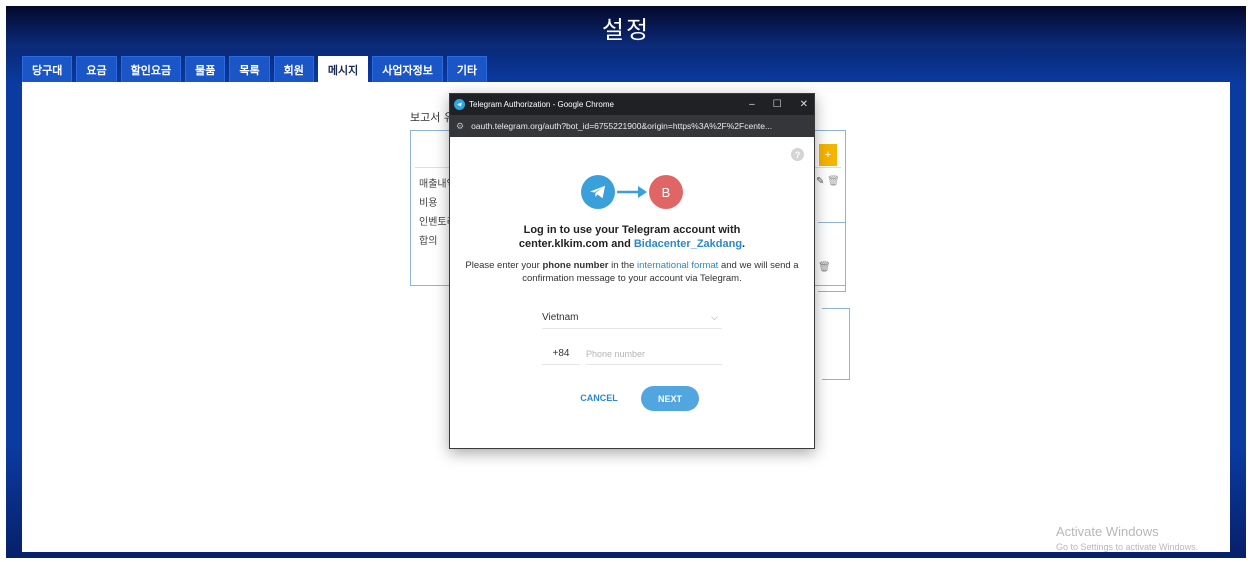 This screenshot has width=1252, height=562. What do you see at coordinates (797, 154) in the screenshot?
I see `help-icon: ?` at bounding box center [797, 154].